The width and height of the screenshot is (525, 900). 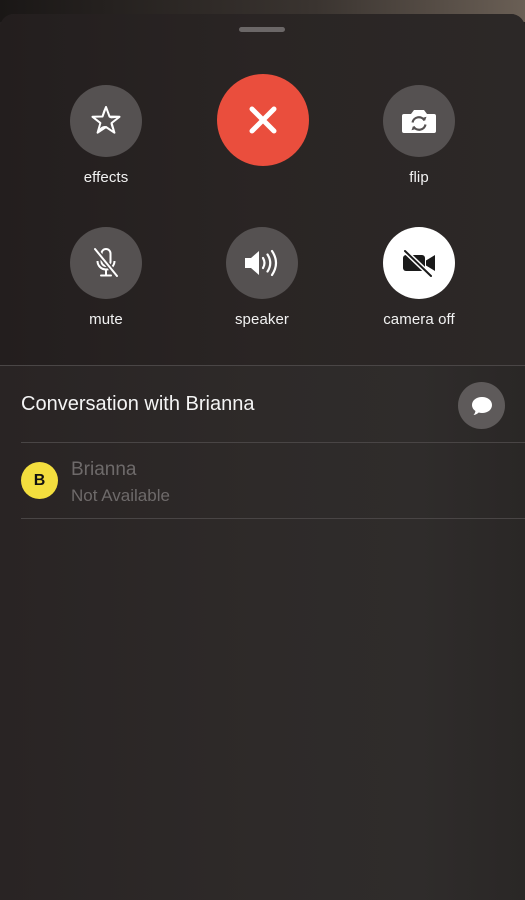 What do you see at coordinates (104, 469) in the screenshot?
I see `contact-name: Brianna` at bounding box center [104, 469].